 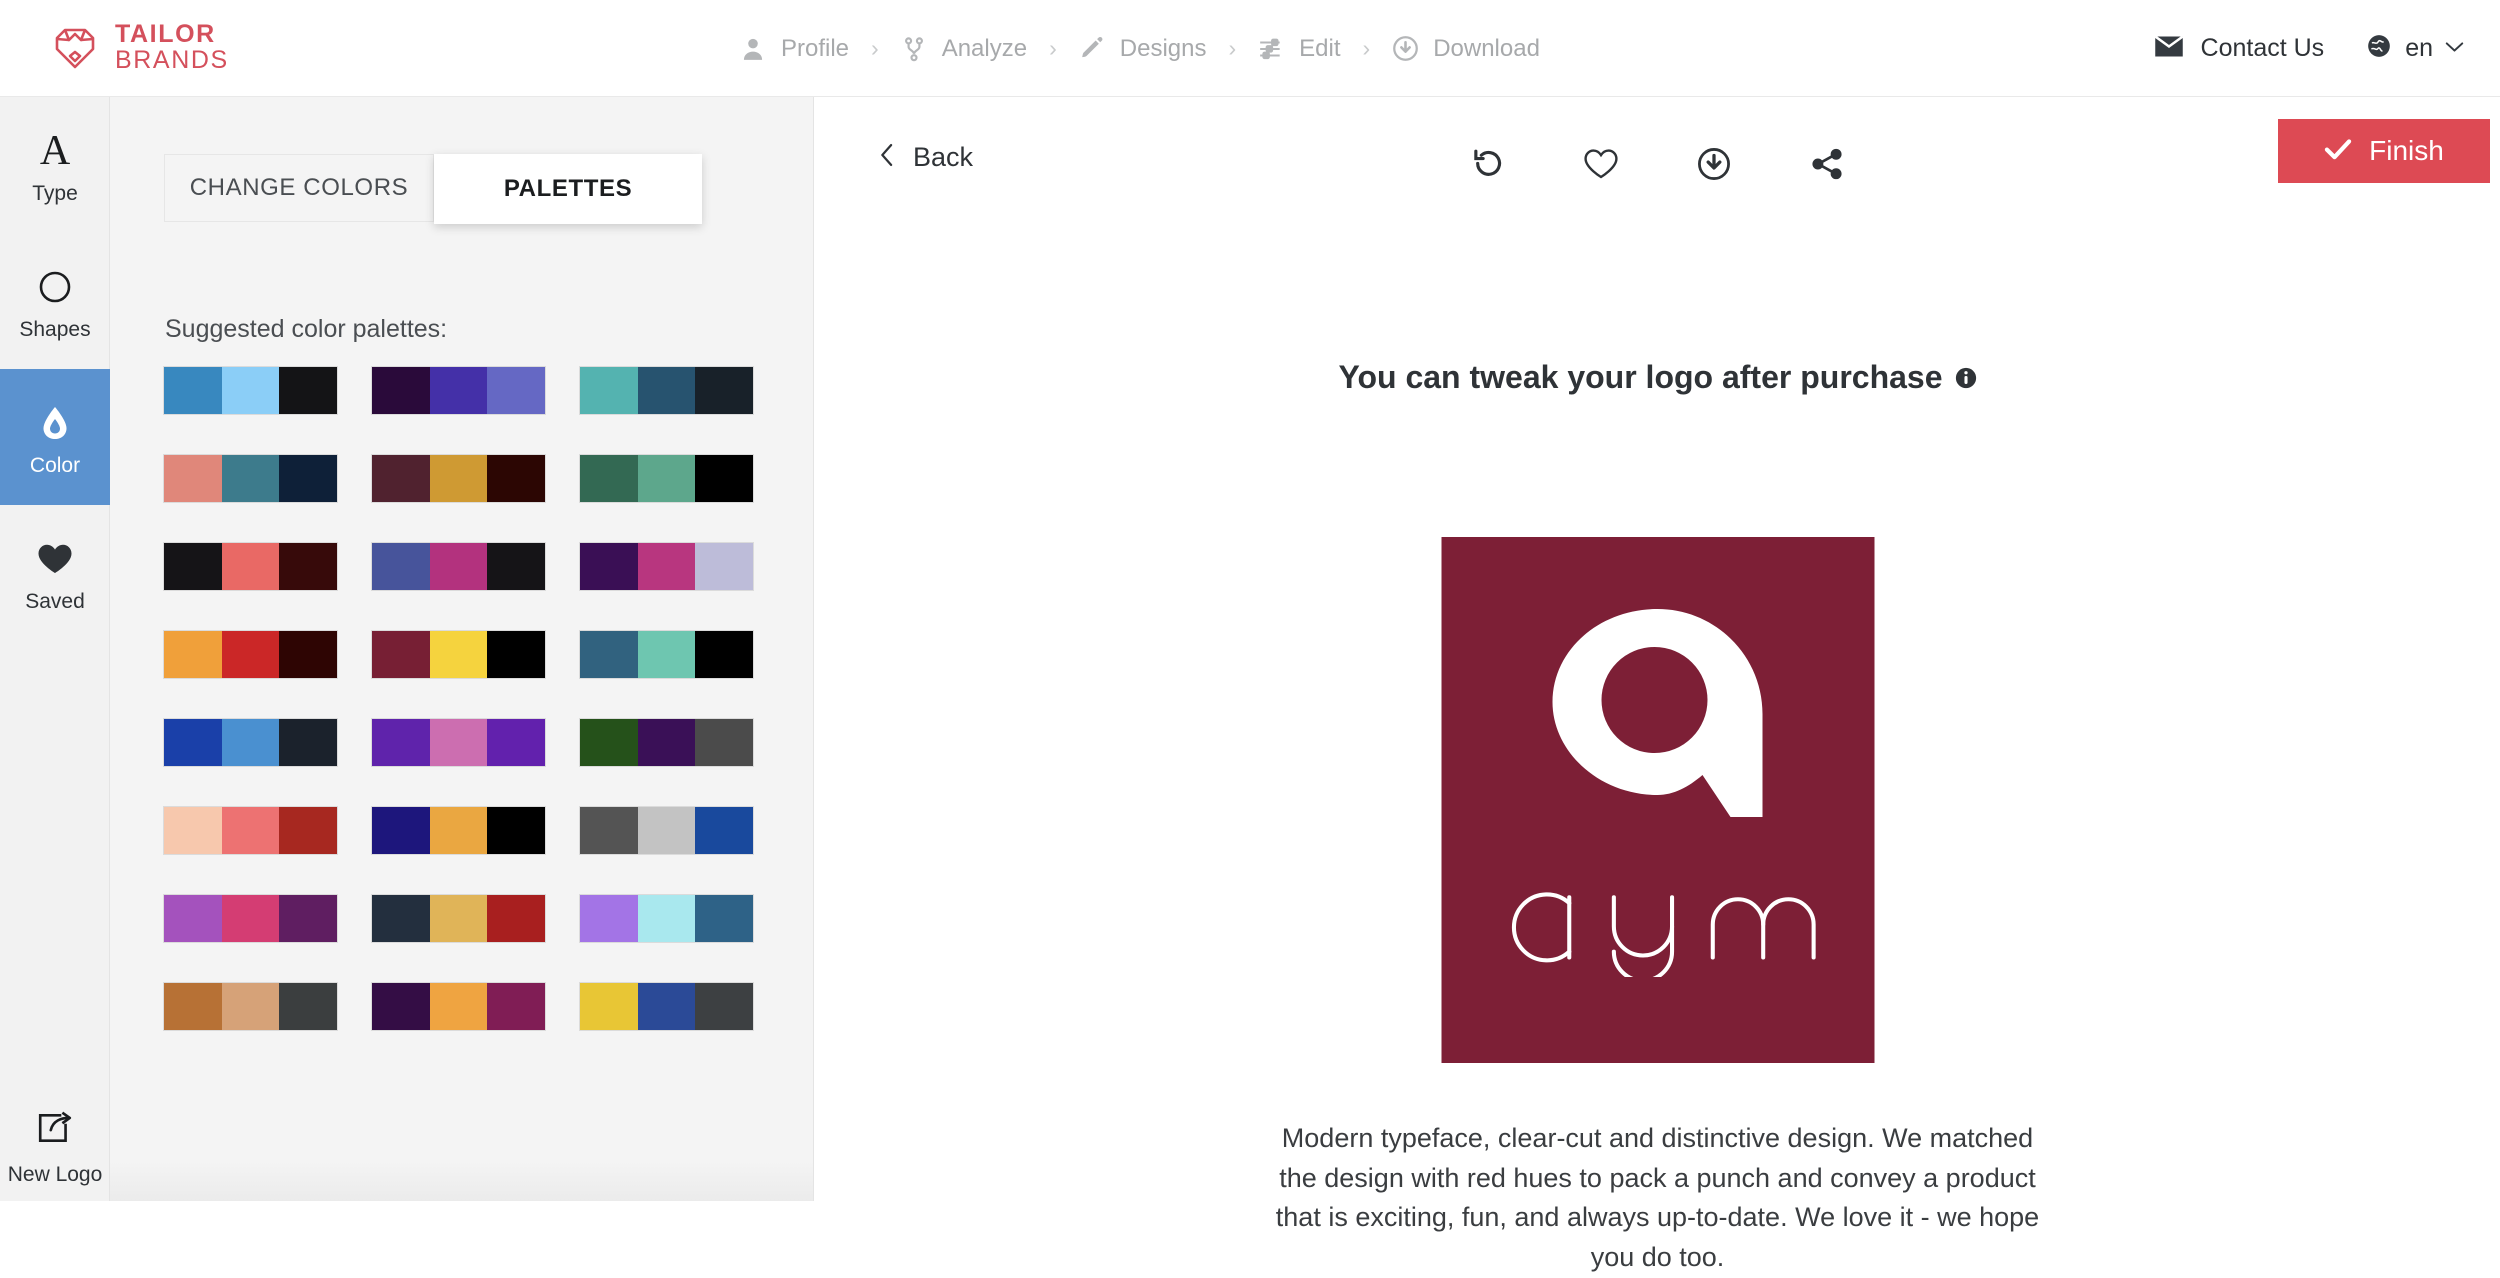 What do you see at coordinates (793, 49) in the screenshot?
I see `breadcrumb-item-profile: Profile` at bounding box center [793, 49].